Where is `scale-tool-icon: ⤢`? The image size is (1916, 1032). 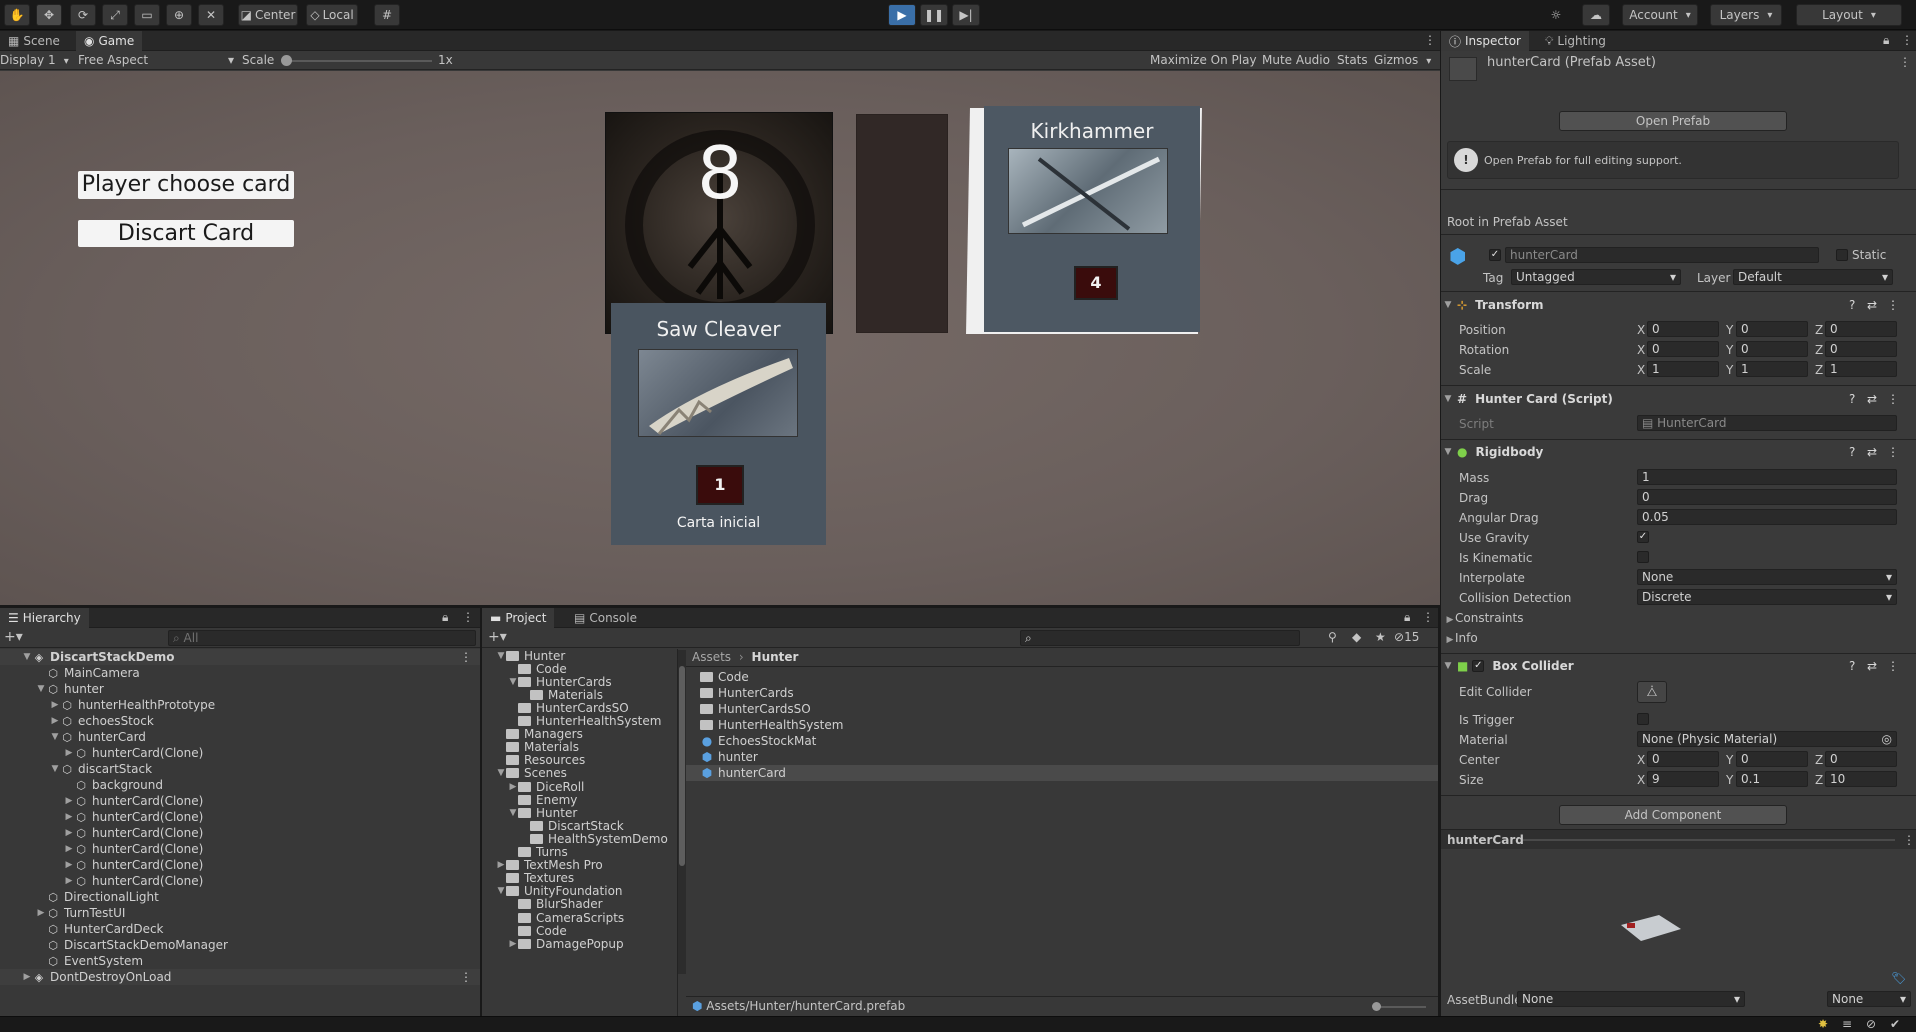 scale-tool-icon: ⤢ is located at coordinates (115, 15).